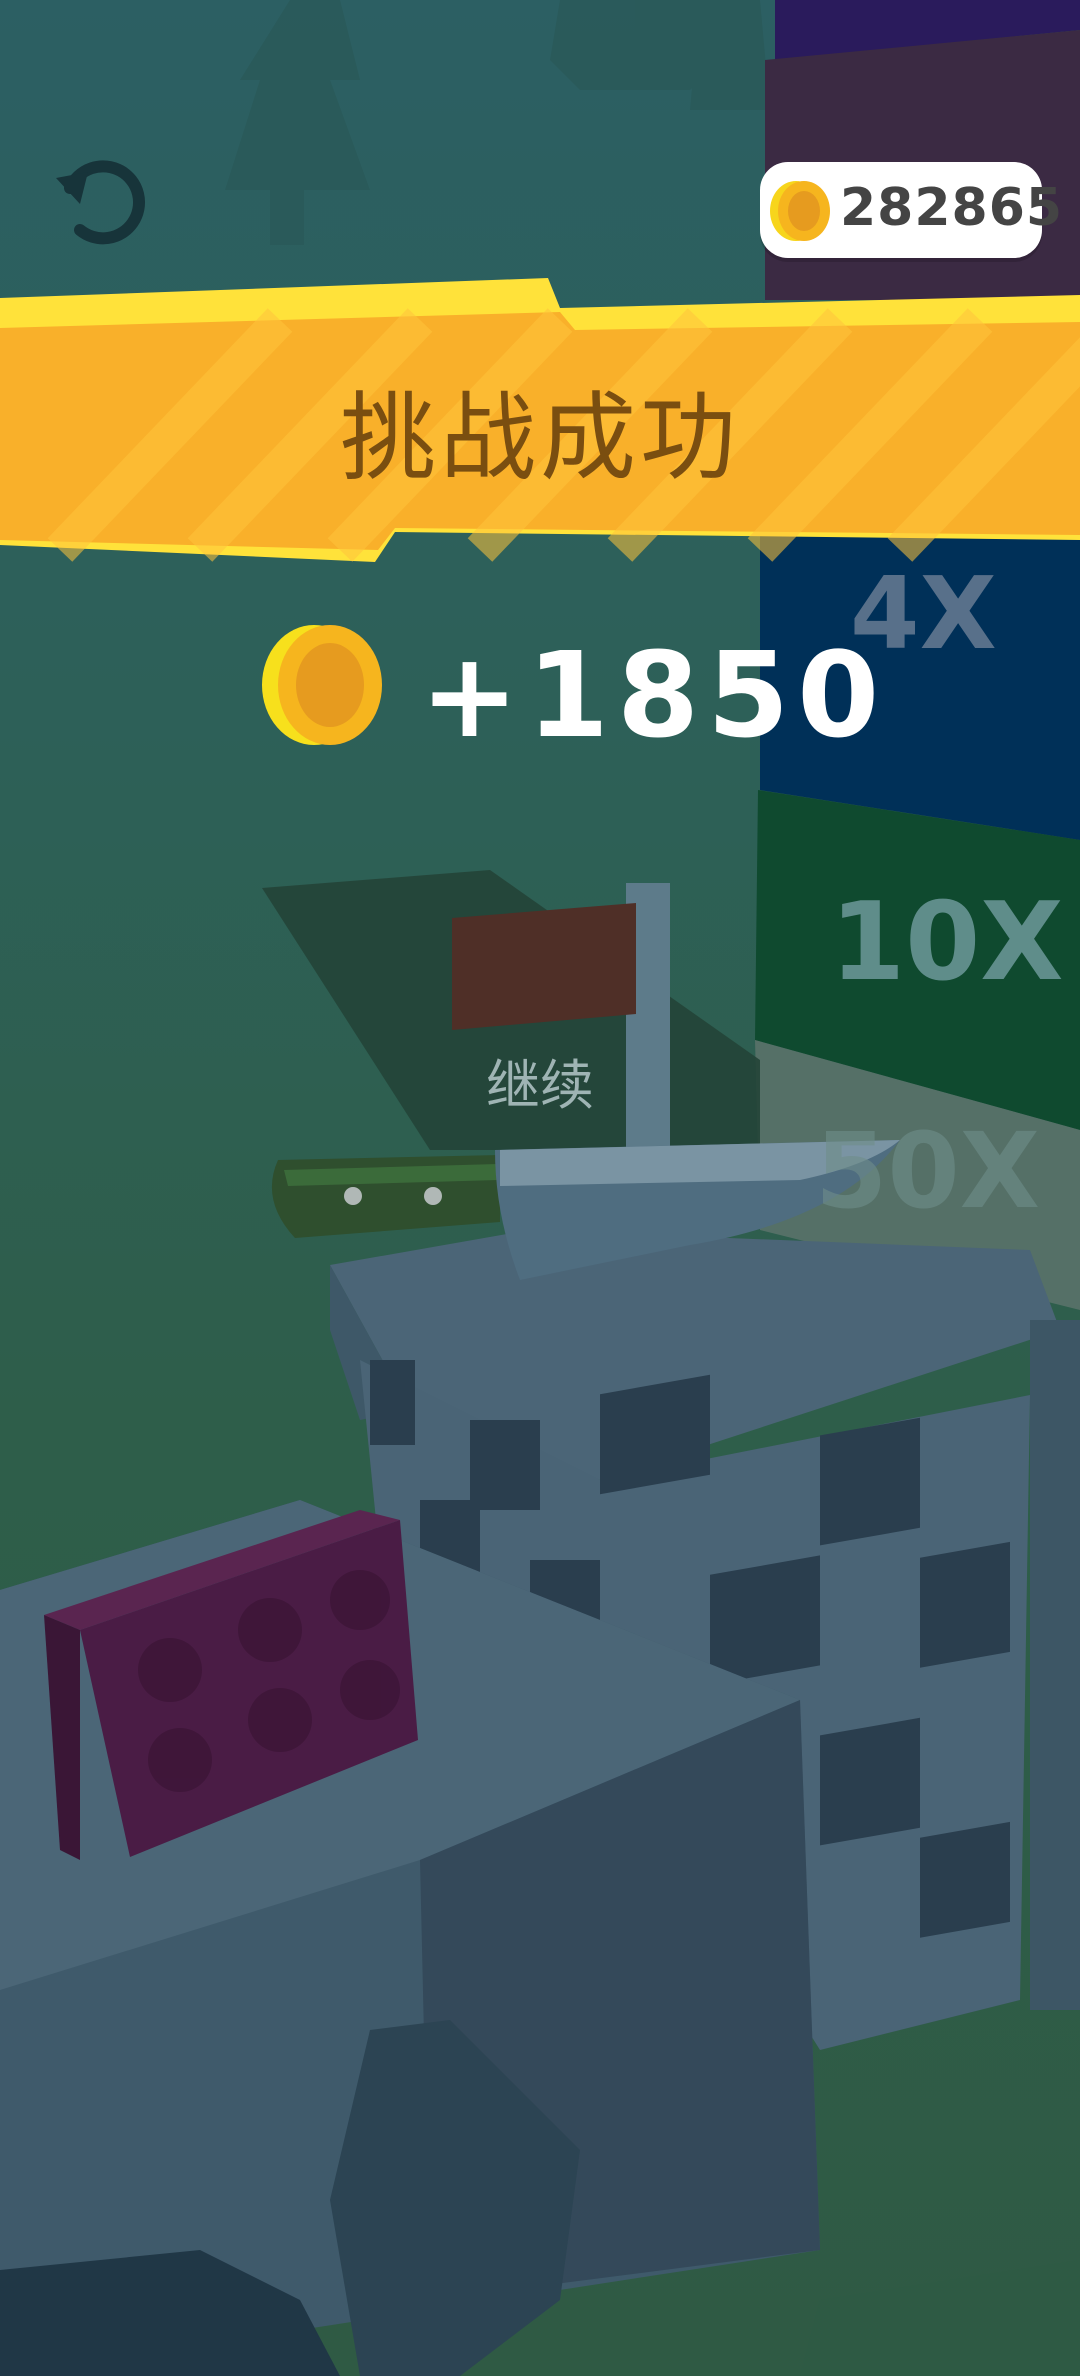 The height and width of the screenshot is (2376, 1080). I want to click on restart-button, so click(105, 203).